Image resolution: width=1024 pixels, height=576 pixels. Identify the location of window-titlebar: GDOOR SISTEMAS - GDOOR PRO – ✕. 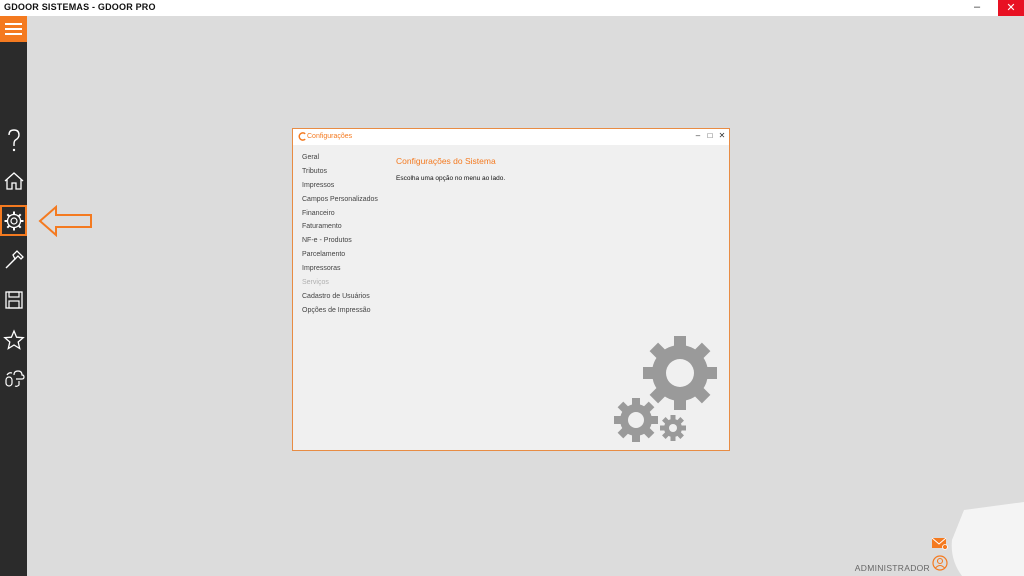
(512, 8).